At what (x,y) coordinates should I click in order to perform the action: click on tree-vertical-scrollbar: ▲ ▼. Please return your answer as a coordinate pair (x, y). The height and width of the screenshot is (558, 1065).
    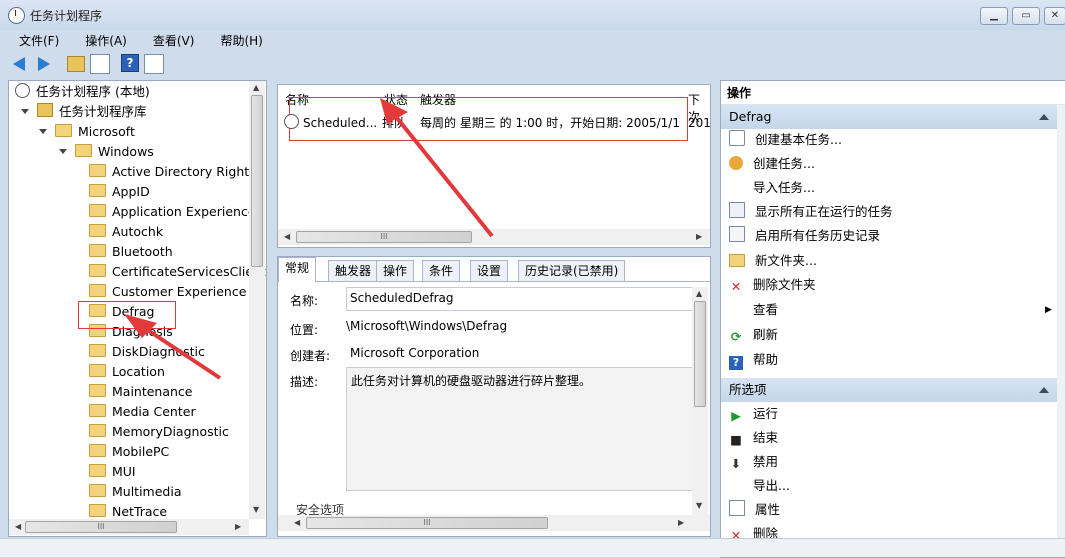
    Looking at the image, I should click on (257, 300).